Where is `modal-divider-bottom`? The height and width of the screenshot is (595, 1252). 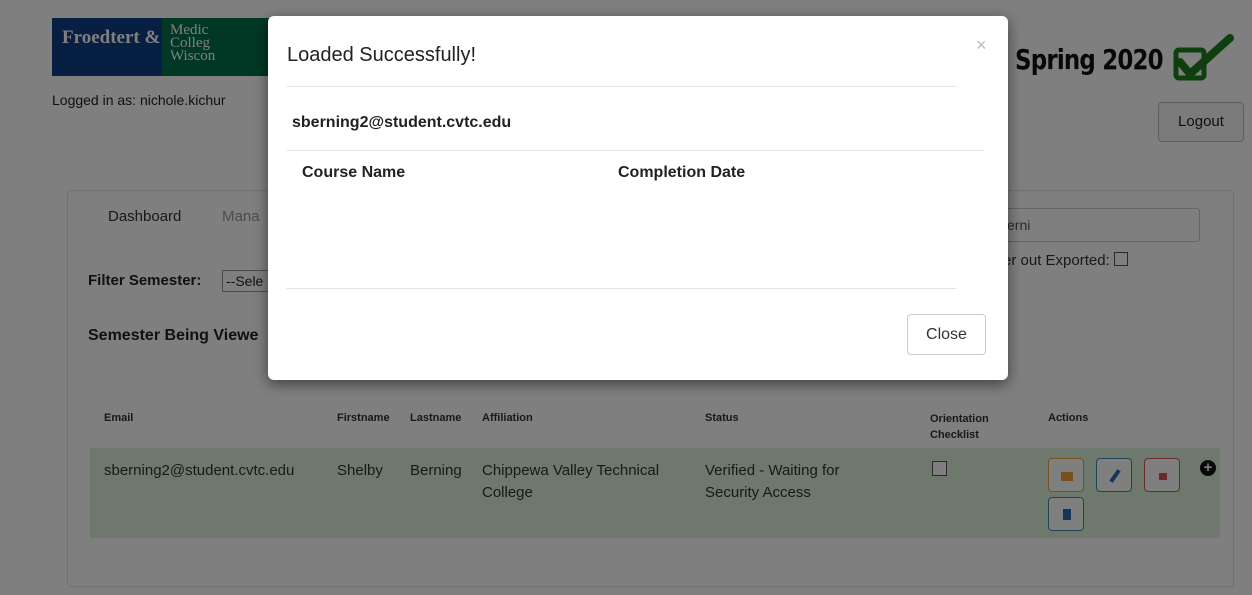 modal-divider-bottom is located at coordinates (621, 288).